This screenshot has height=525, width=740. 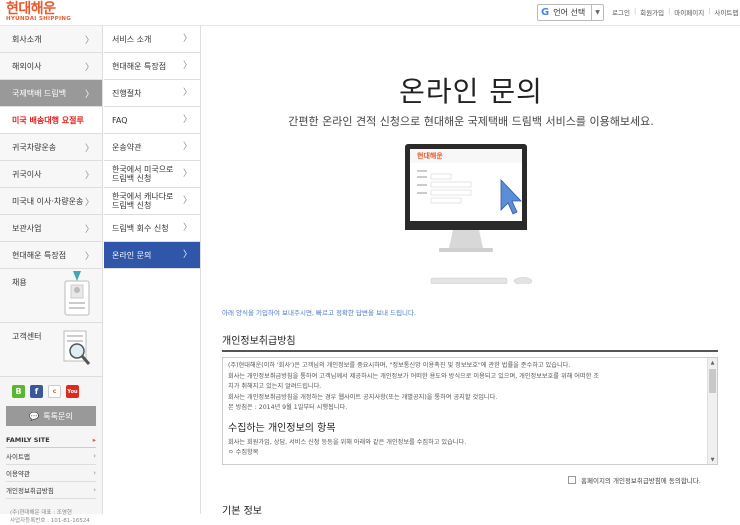 What do you see at coordinates (471, 91) in the screenshot?
I see `page-title: 온라인 문의` at bounding box center [471, 91].